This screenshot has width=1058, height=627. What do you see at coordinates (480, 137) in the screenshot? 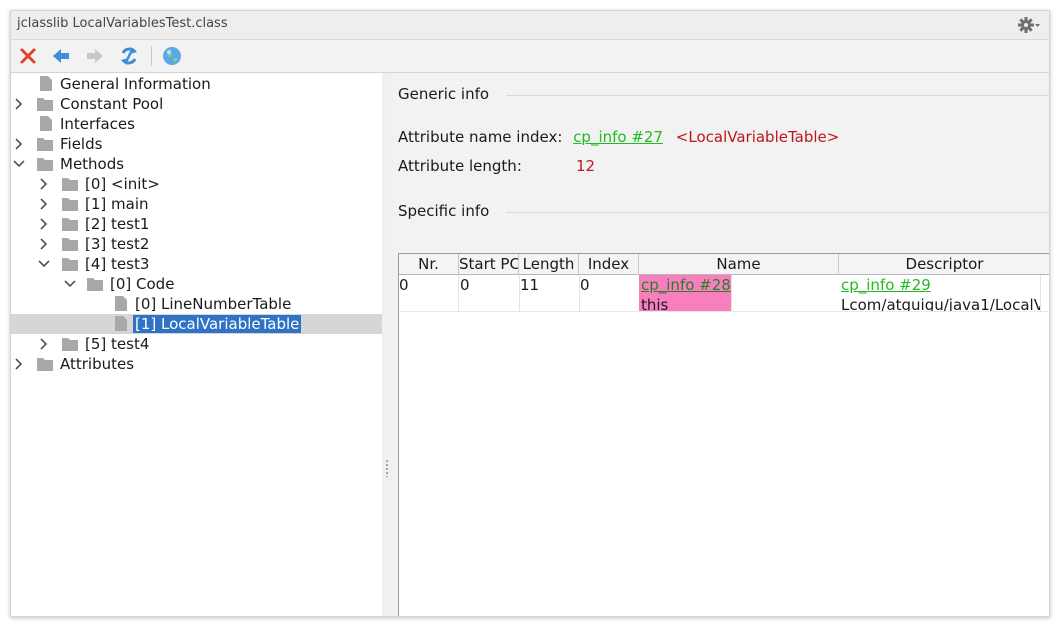
I see `attribute-name-index-label: Attribute name index:` at bounding box center [480, 137].